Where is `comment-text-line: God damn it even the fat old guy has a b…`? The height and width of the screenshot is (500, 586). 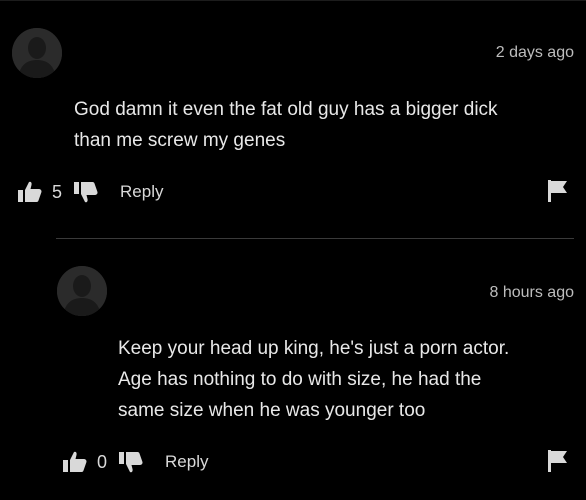
comment-text-line: God damn it even the fat old guy has a b… is located at coordinates (286, 109).